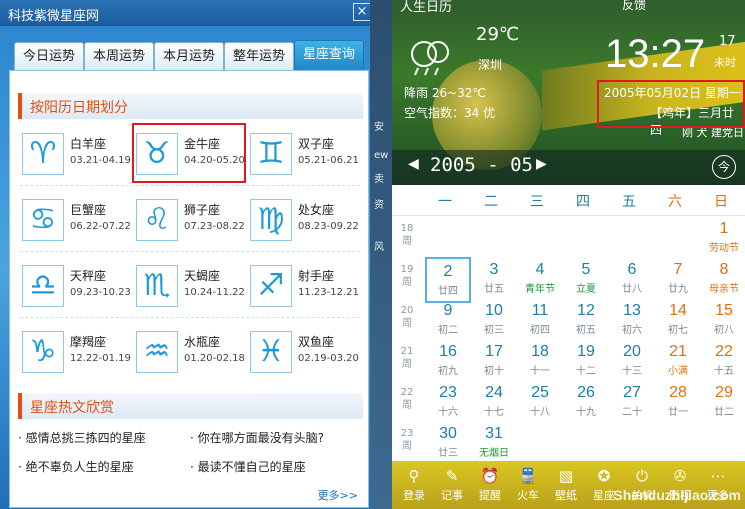 Image resolution: width=745 pixels, height=509 pixels. I want to click on day-cell: 10 初三, so click(494, 321).